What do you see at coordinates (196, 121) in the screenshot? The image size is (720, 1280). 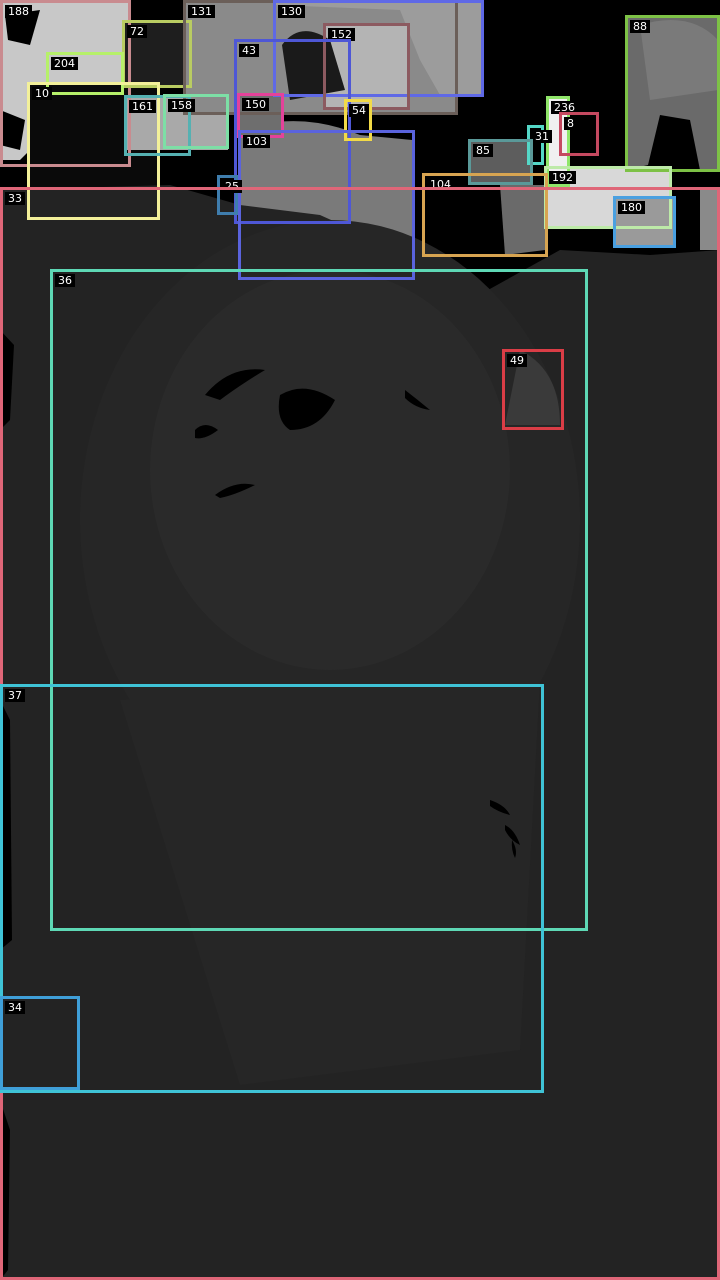 I see `region-box: 158` at bounding box center [196, 121].